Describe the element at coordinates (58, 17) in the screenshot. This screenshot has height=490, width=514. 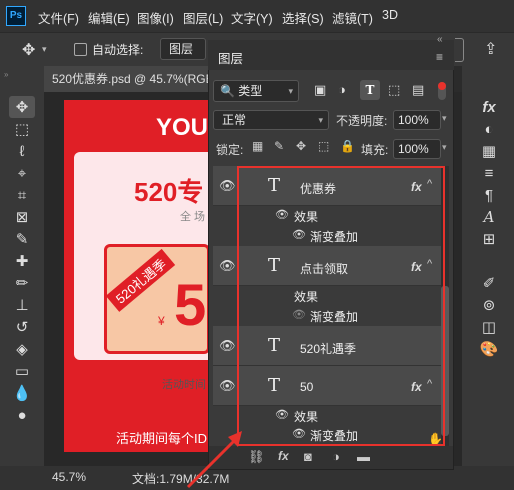
I see `menu-file: 文件(F)` at that location.